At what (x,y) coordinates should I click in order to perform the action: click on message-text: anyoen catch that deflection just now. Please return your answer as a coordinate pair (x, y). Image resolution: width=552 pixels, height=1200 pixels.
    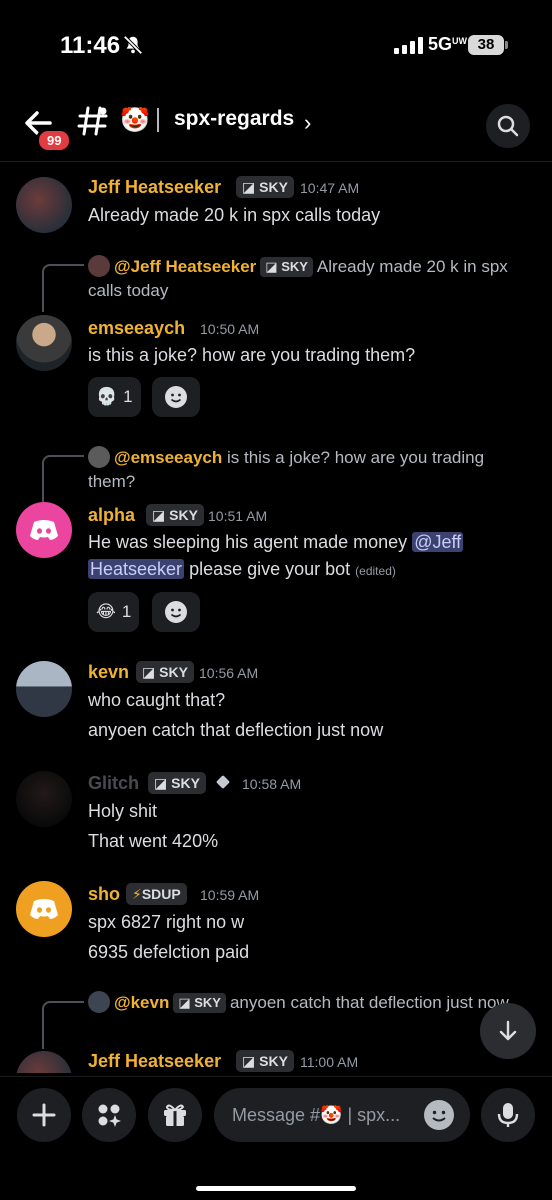
    Looking at the image, I should click on (236, 730).